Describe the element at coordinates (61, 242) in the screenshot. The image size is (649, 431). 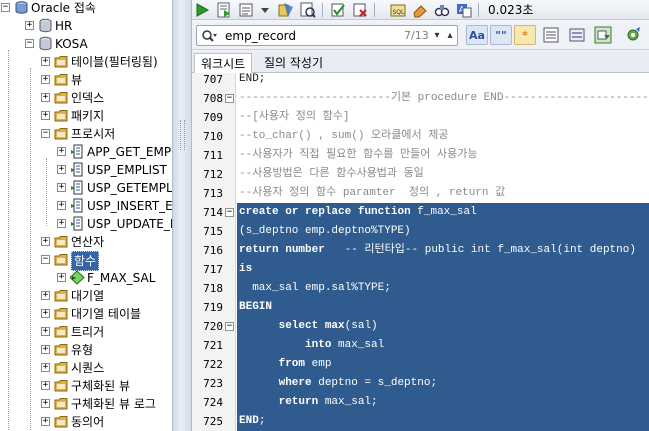
I see `operator-folder-icon` at that location.